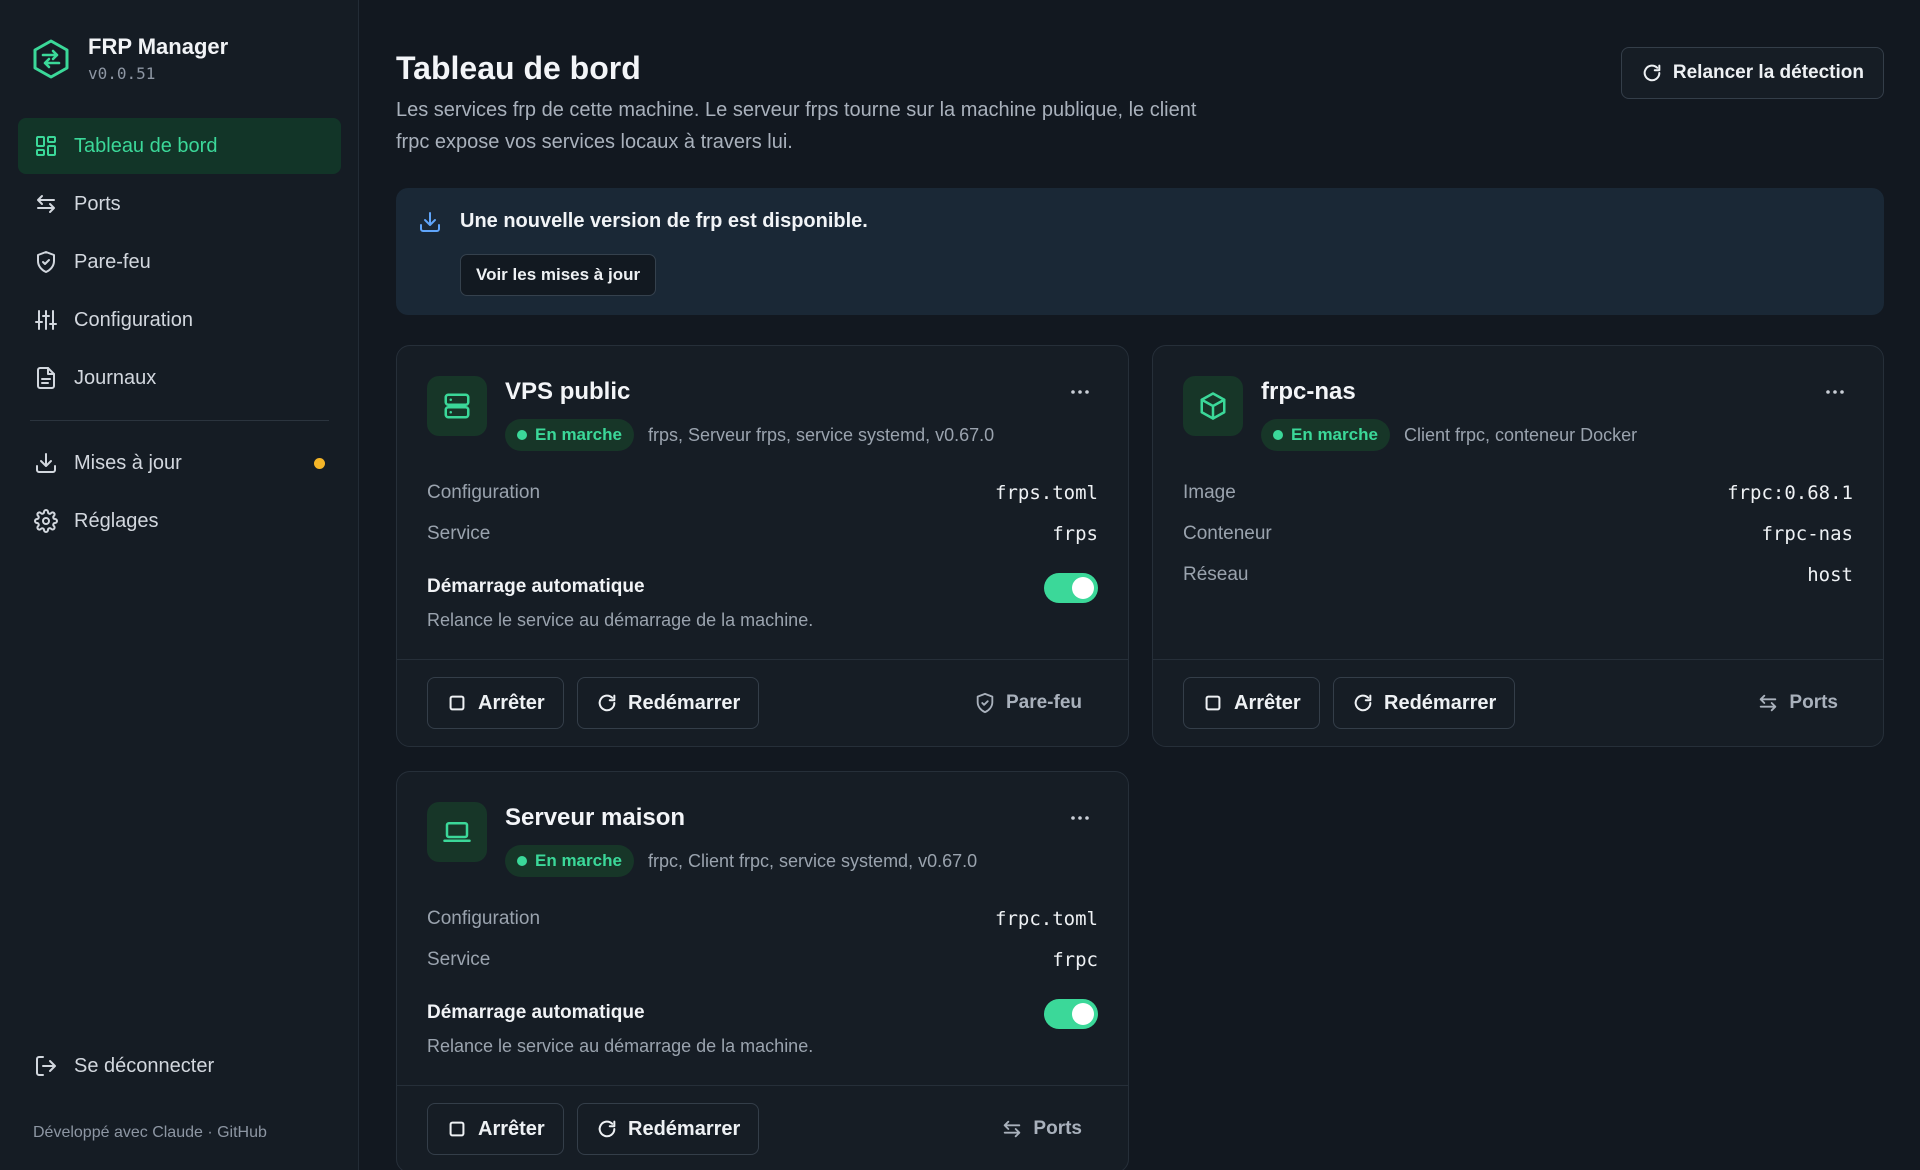  I want to click on sidebar-item-label: Mises à jour, so click(128, 462).